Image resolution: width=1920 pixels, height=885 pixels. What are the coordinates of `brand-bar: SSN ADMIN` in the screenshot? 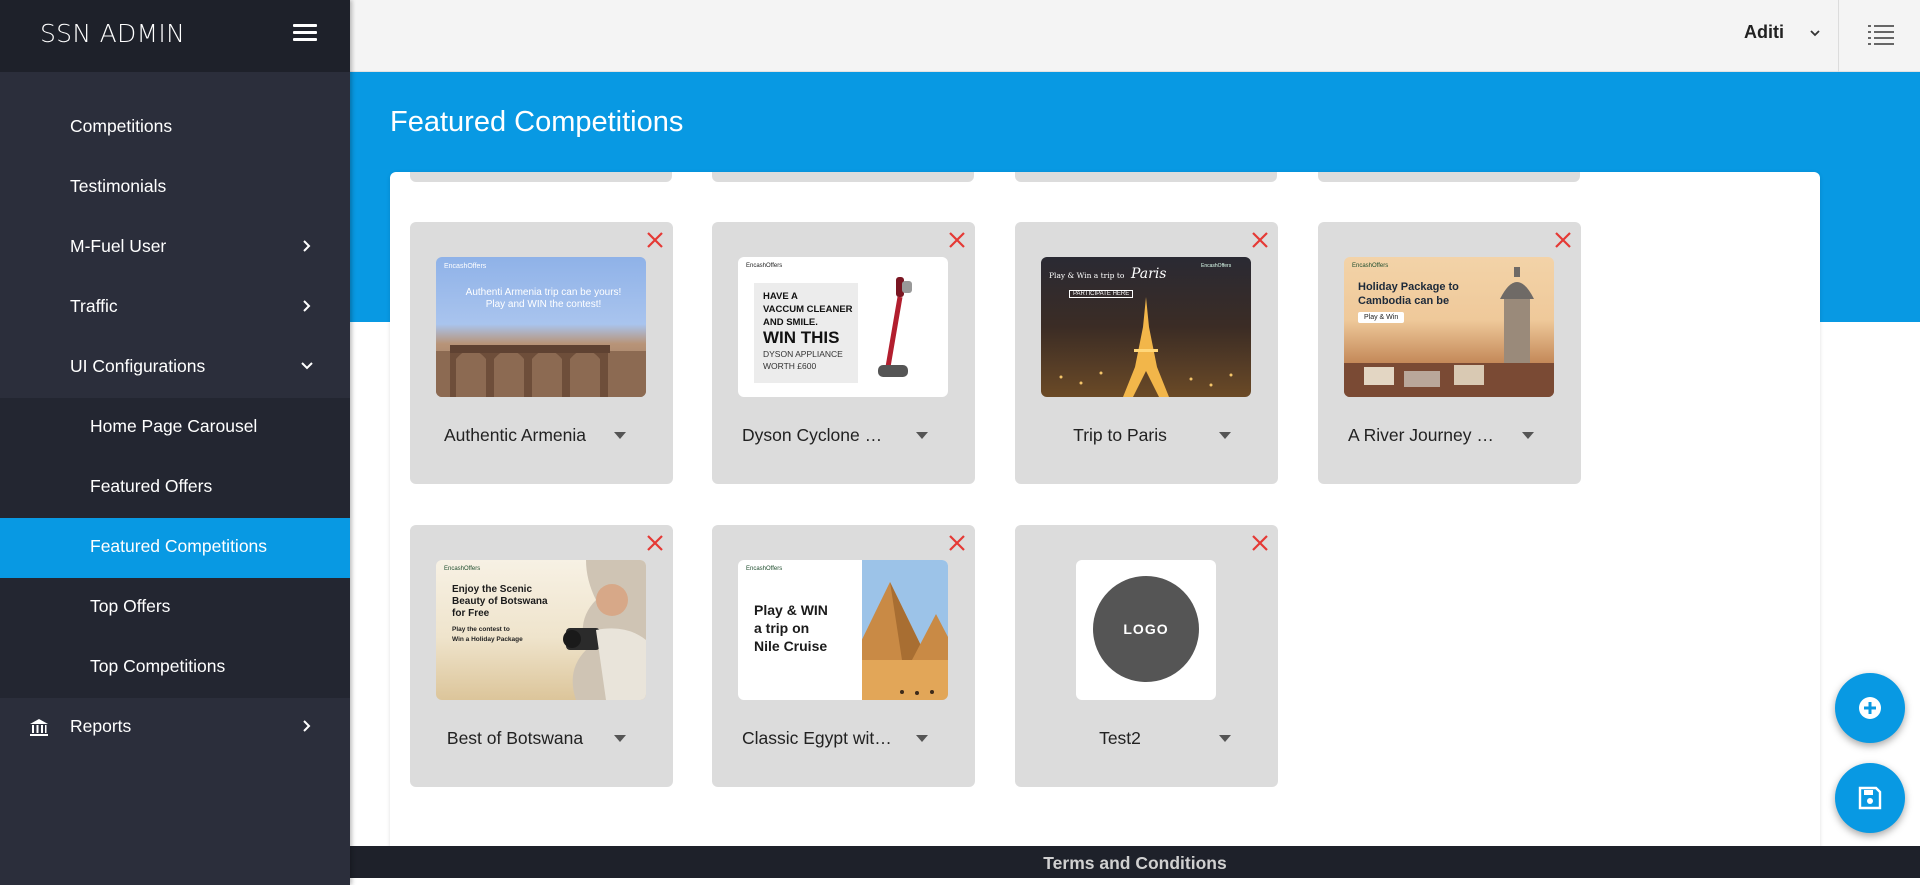 It's located at (175, 36).